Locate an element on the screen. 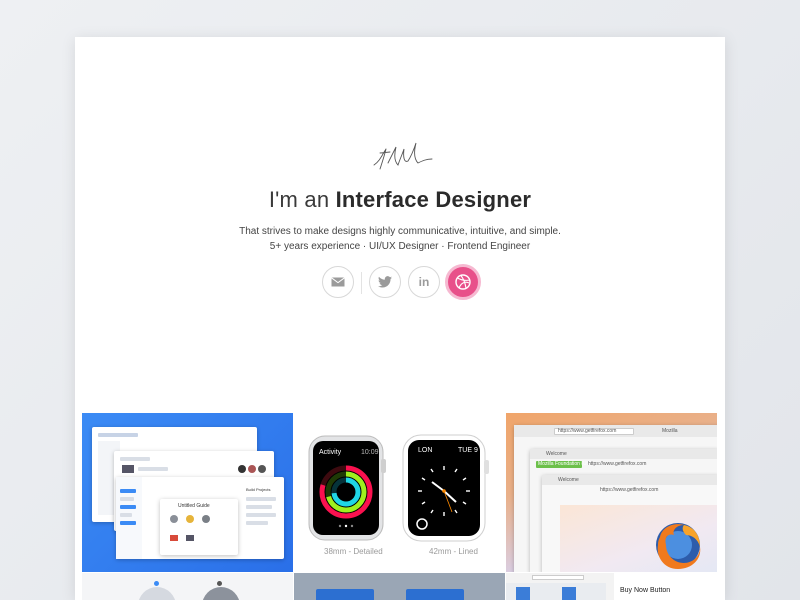 The height and width of the screenshot is (600, 800). email-button is located at coordinates (338, 282).